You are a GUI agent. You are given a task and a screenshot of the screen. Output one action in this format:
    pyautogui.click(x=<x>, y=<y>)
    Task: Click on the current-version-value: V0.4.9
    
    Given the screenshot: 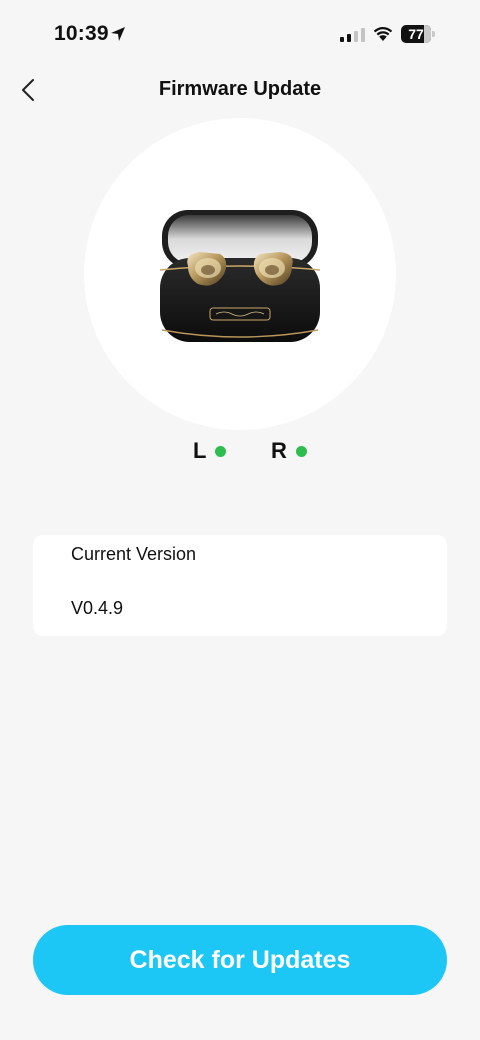 What is the action you would take?
    pyautogui.click(x=97, y=608)
    